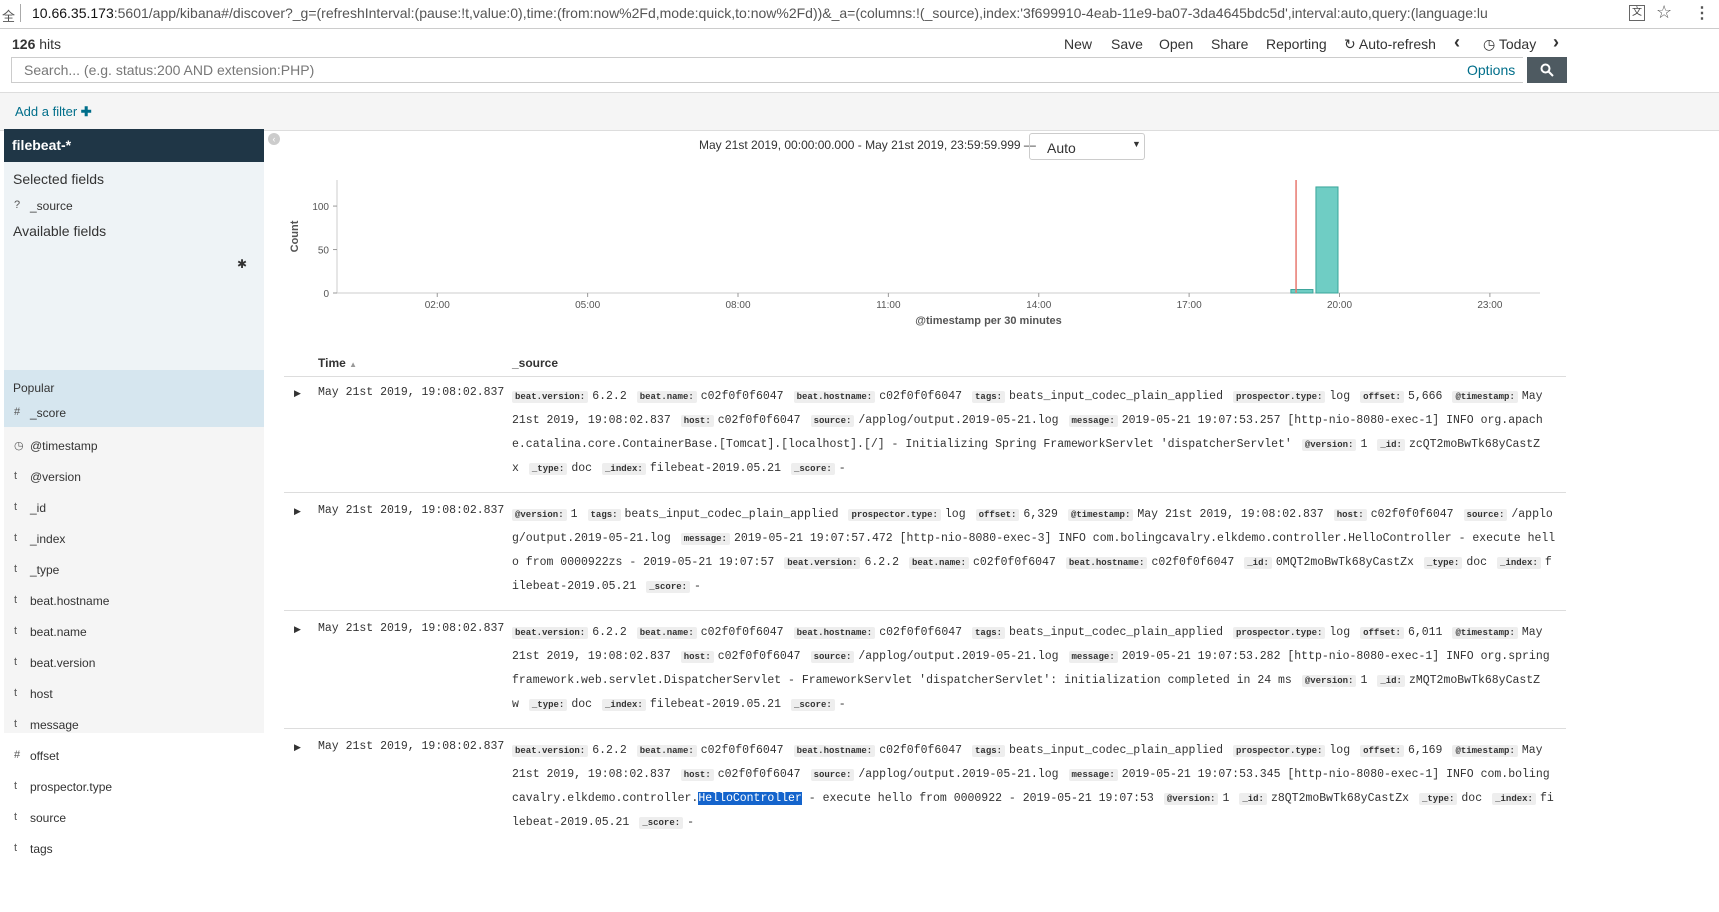 Image resolution: width=1719 pixels, height=912 pixels. Describe the element at coordinates (134, 573) in the screenshot. I see `field-item: t _type` at that location.